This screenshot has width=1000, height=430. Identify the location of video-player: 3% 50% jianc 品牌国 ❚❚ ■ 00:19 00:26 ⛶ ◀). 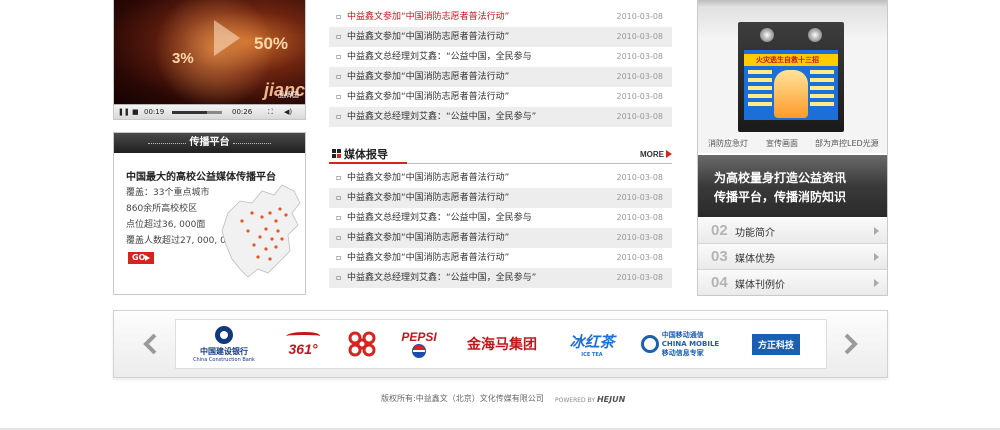
(209, 60).